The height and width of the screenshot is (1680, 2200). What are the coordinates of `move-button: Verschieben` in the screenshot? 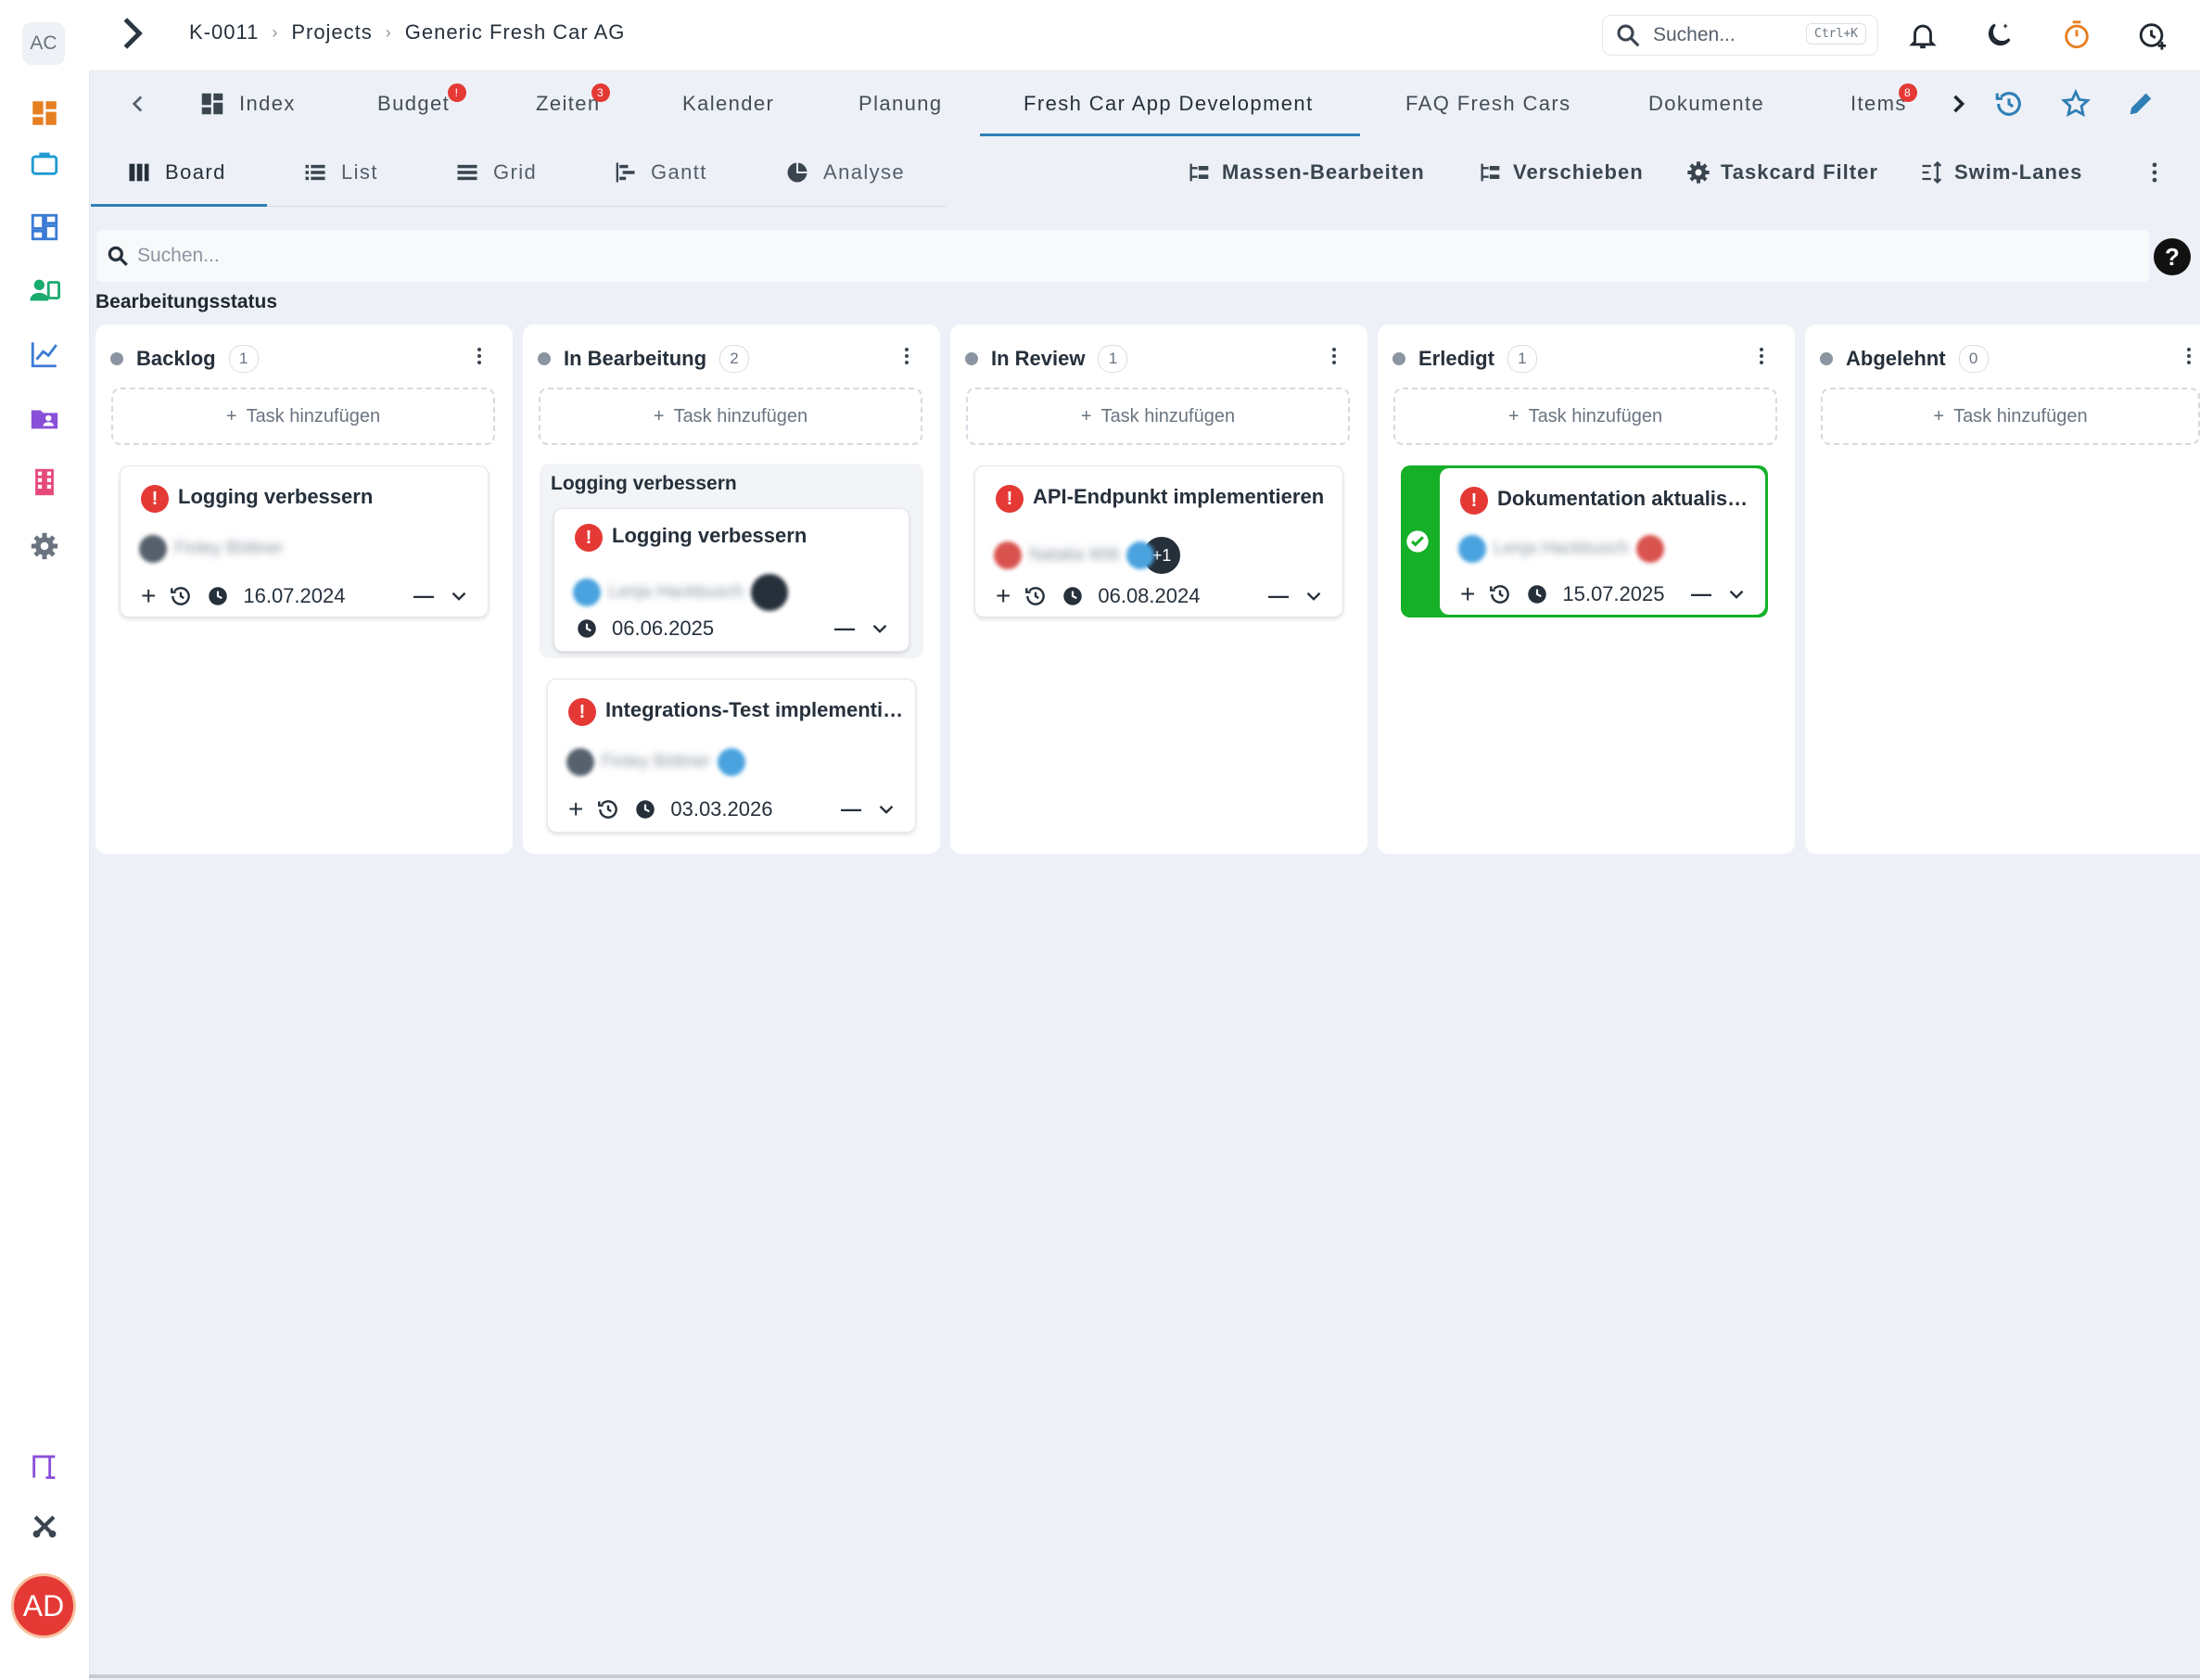 It's located at (1561, 172).